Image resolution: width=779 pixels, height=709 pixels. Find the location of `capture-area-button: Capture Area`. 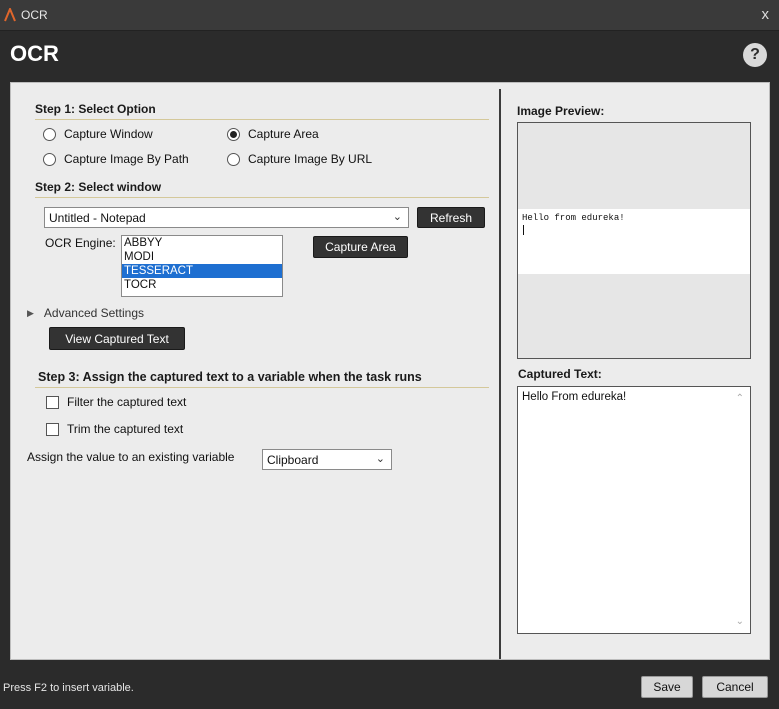

capture-area-button: Capture Area is located at coordinates (360, 247).